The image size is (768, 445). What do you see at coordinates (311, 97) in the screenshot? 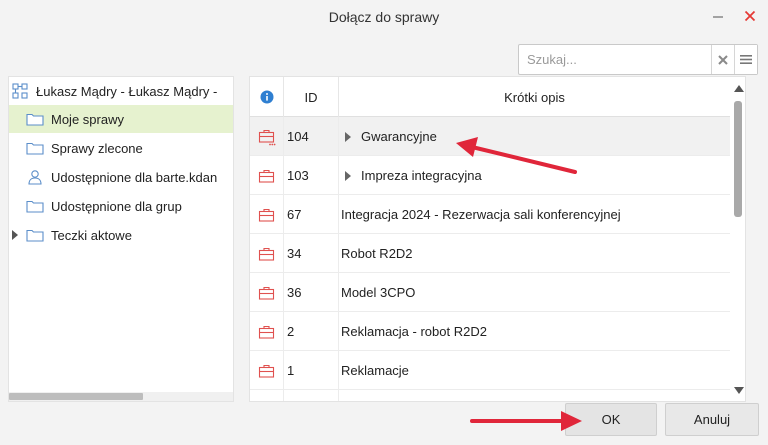
I see `column-header-id: ID` at bounding box center [311, 97].